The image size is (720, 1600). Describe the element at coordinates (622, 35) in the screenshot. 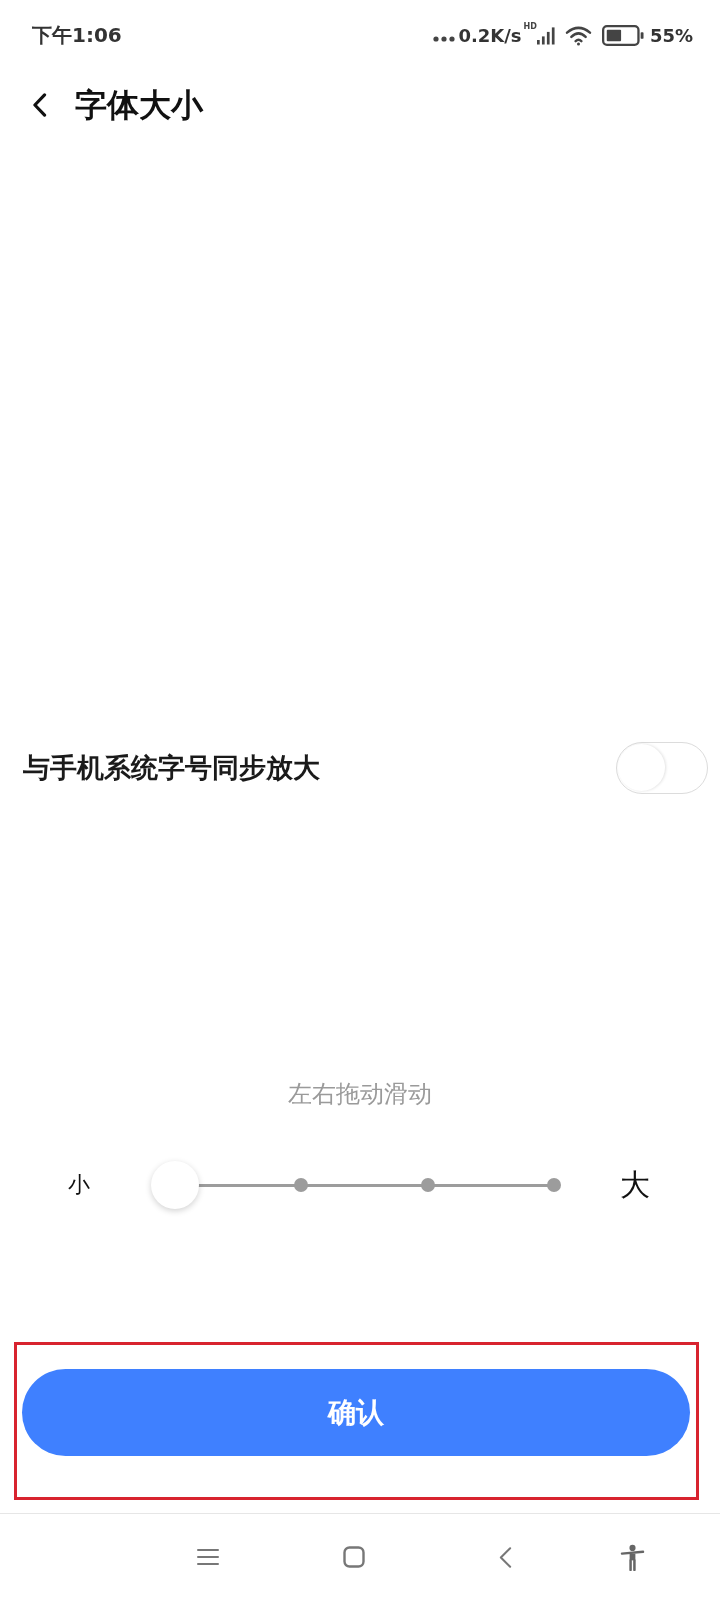

I see `battery-icon` at that location.